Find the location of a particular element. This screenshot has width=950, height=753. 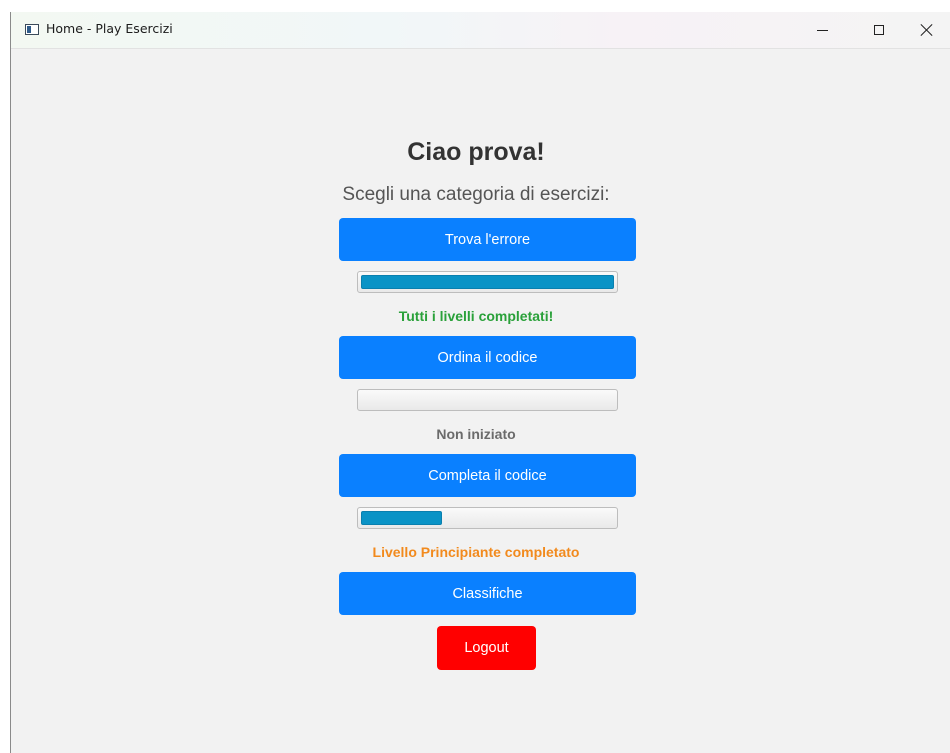

logout-button: Logout is located at coordinates (486, 648).